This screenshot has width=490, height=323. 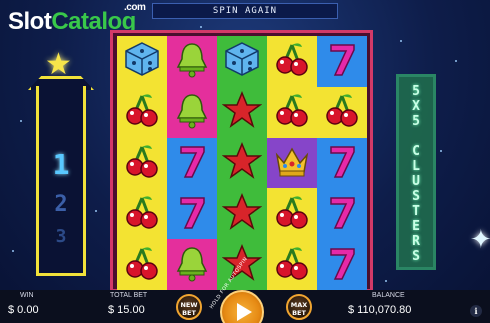 I want to click on cluster-letter, so click(x=416, y=136).